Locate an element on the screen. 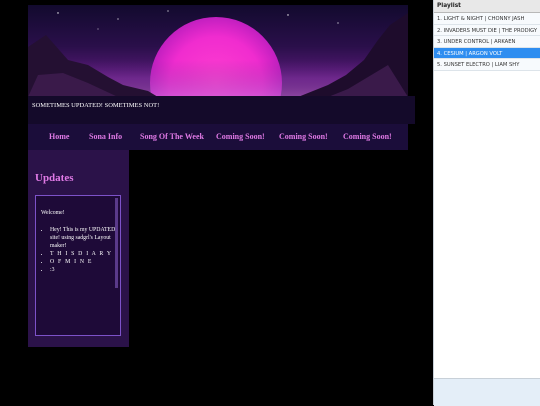 Image resolution: width=540 pixels, height=406 pixels. nav-link-coming-soon-1: Coming Soon! is located at coordinates (240, 136).